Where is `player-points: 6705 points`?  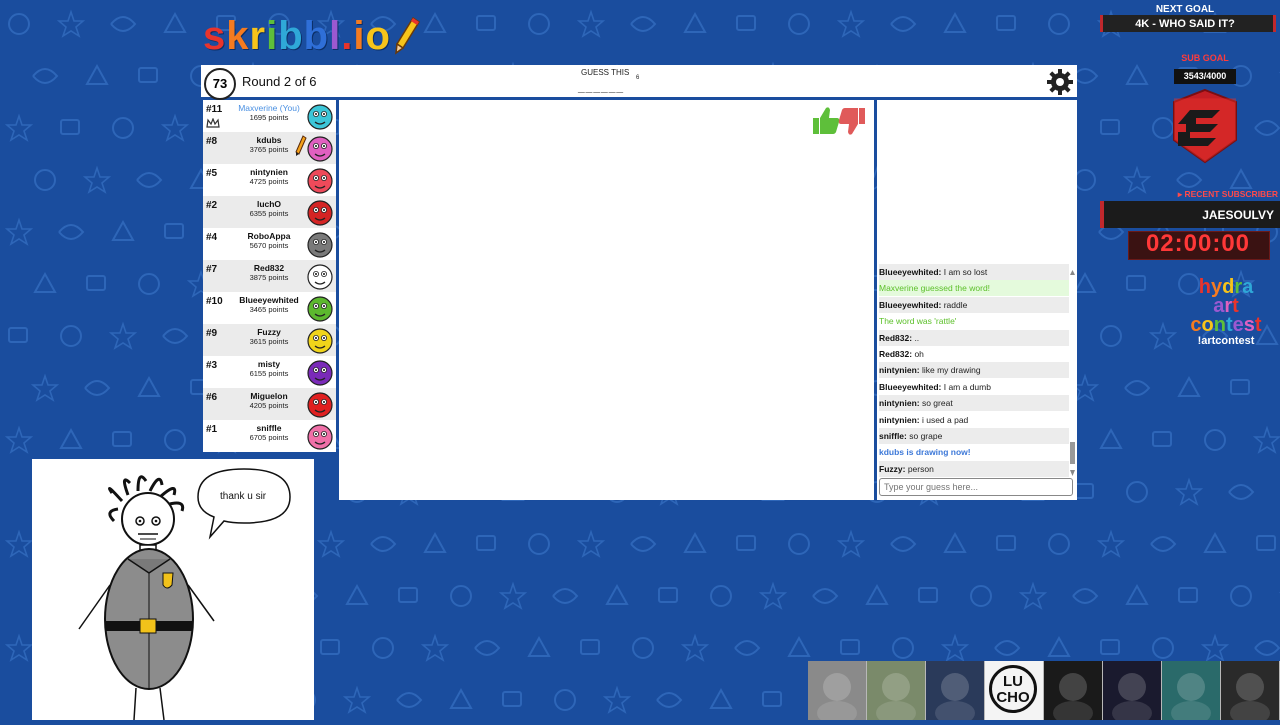 player-points: 6705 points is located at coordinates (269, 437).